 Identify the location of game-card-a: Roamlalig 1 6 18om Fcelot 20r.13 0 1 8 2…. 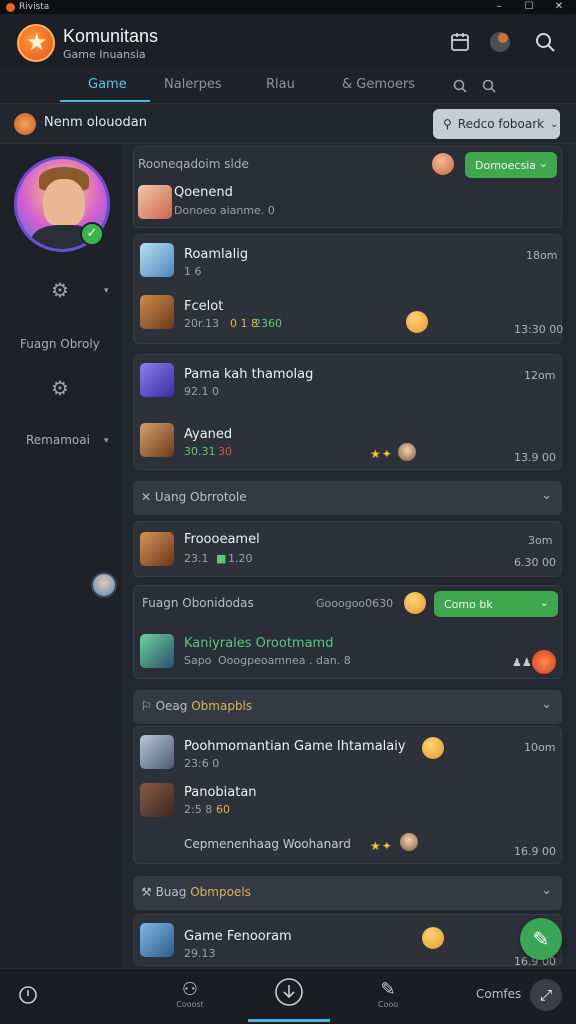
(348, 289).